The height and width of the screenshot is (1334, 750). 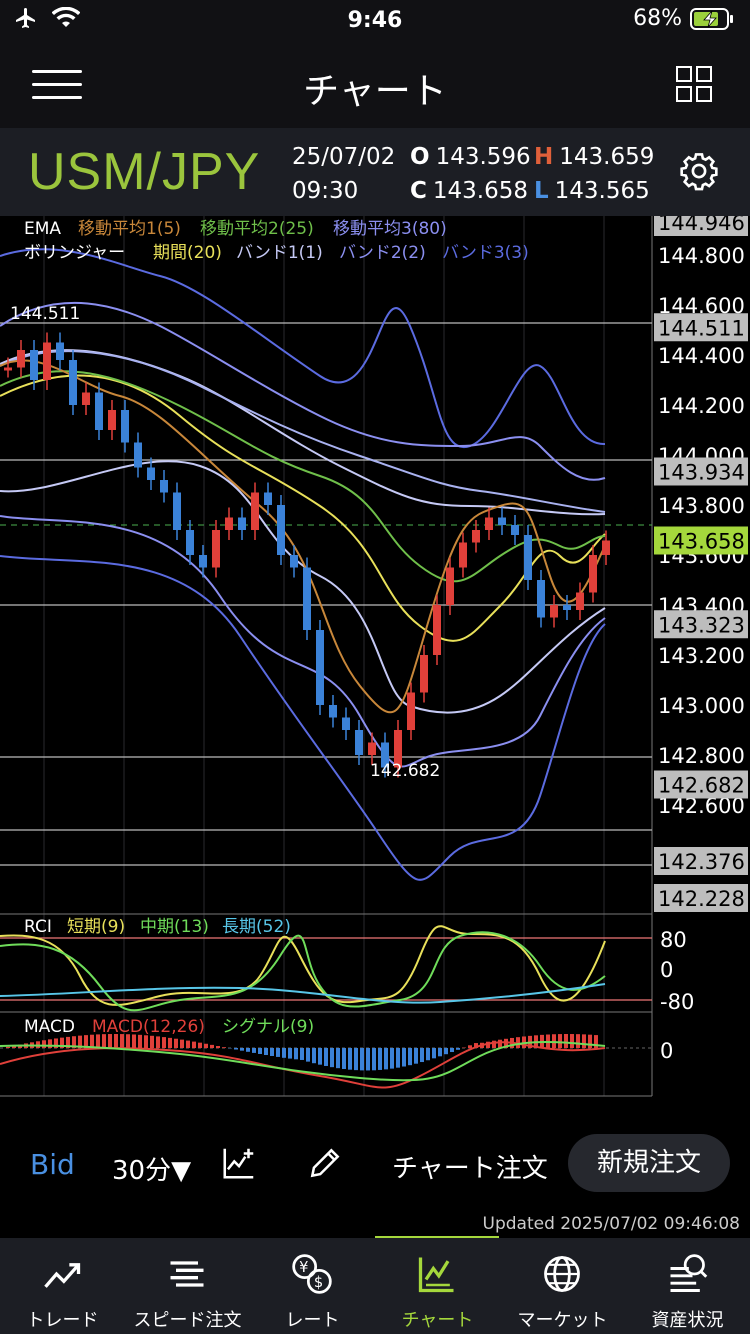 What do you see at coordinates (701, 706) in the screenshot?
I see `price-tick: 143.000` at bounding box center [701, 706].